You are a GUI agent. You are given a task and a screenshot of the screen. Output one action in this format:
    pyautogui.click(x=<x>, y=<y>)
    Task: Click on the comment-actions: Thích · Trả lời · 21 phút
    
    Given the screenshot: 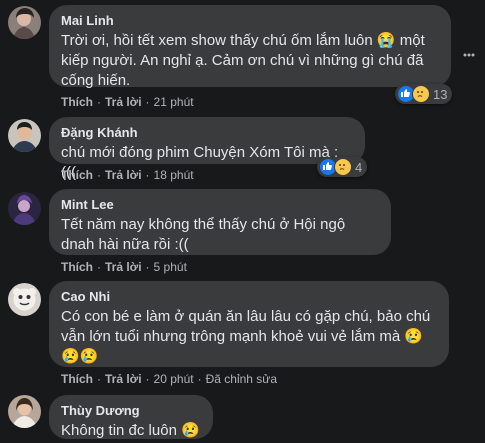 What is the action you would take?
    pyautogui.click(x=127, y=102)
    